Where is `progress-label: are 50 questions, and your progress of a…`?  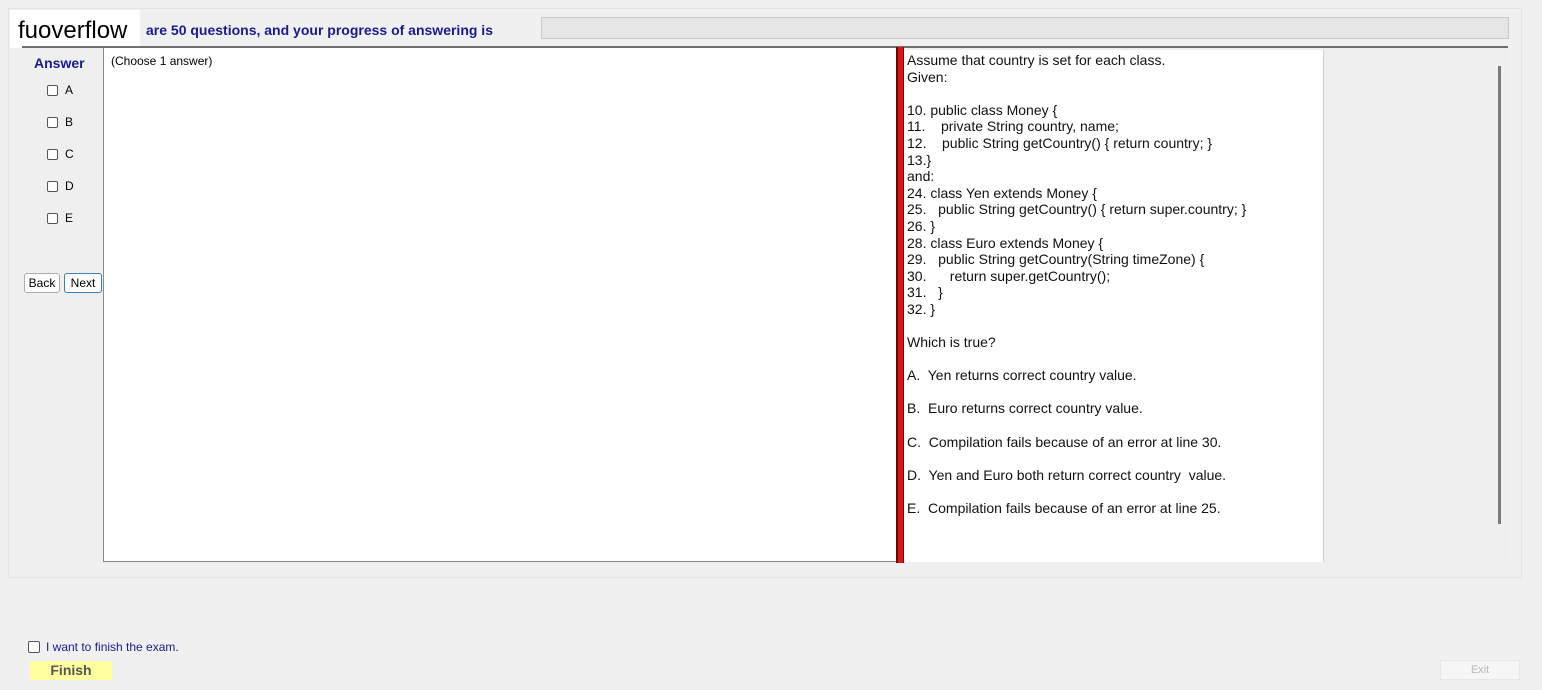
progress-label: are 50 questions, and your progress of a… is located at coordinates (319, 30).